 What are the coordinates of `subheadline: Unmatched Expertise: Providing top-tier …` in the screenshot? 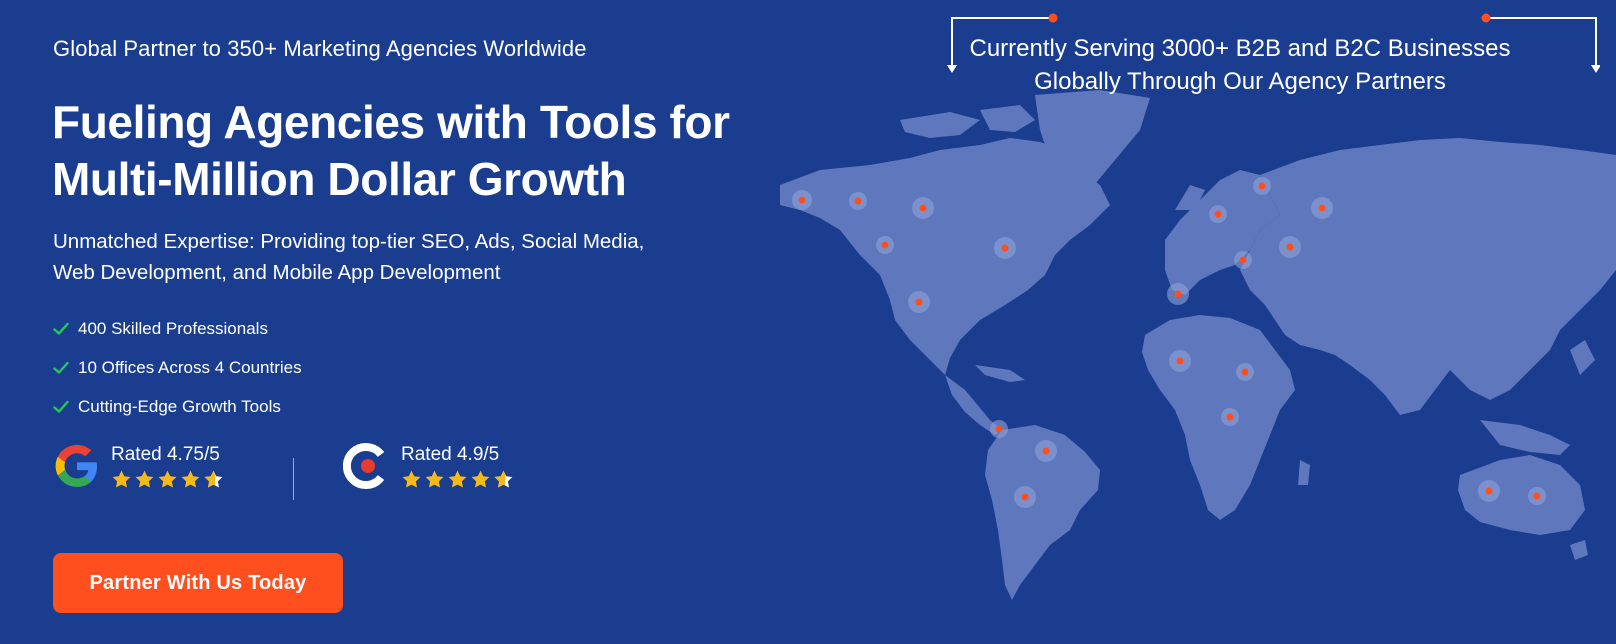 It's located at (373, 257).